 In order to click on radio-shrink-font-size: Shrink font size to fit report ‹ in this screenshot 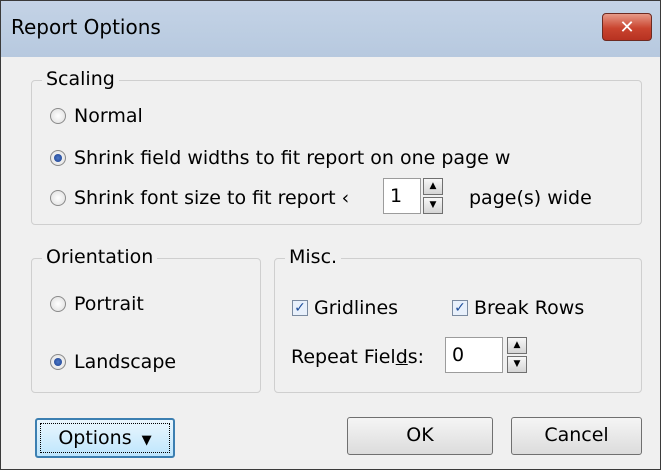, I will do `click(199, 198)`.